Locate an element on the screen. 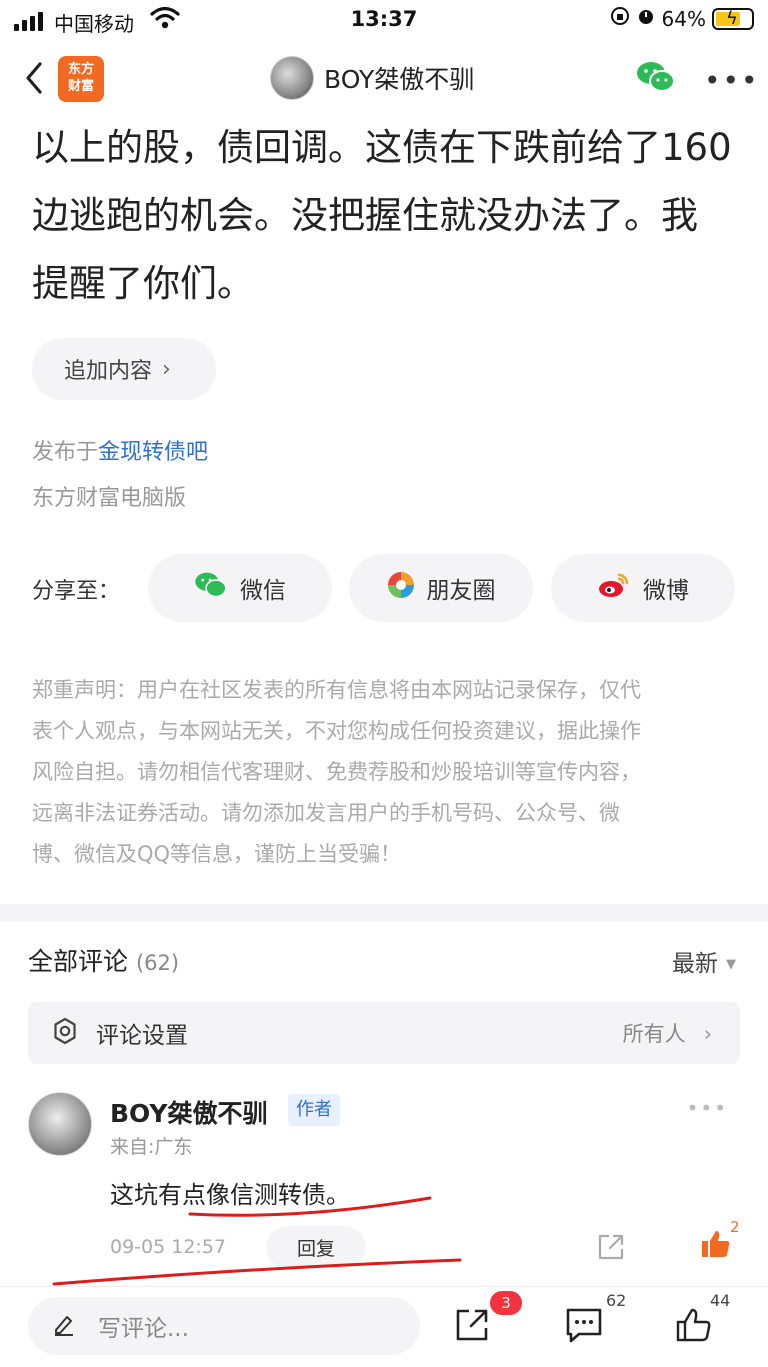  comment-total: 62 is located at coordinates (616, 1300).